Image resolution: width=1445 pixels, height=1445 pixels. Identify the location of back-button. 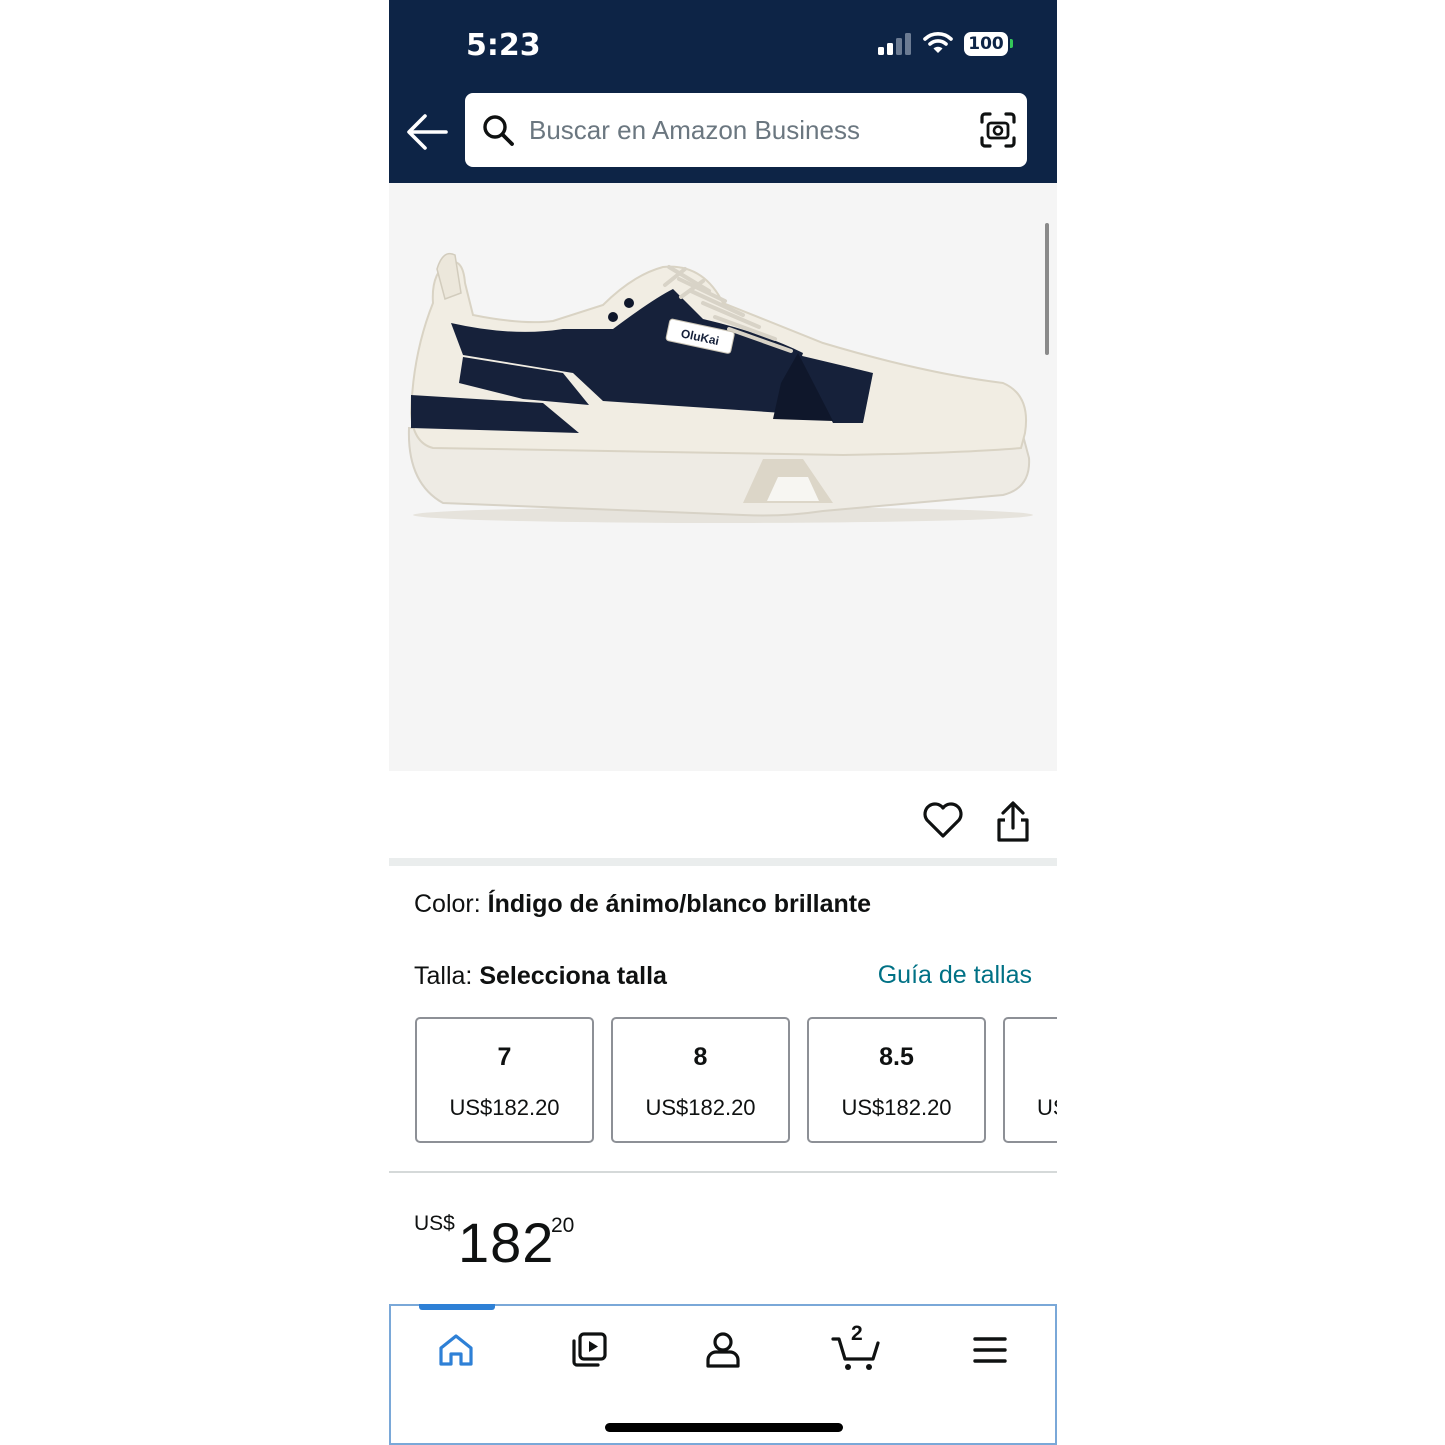
(427, 132).